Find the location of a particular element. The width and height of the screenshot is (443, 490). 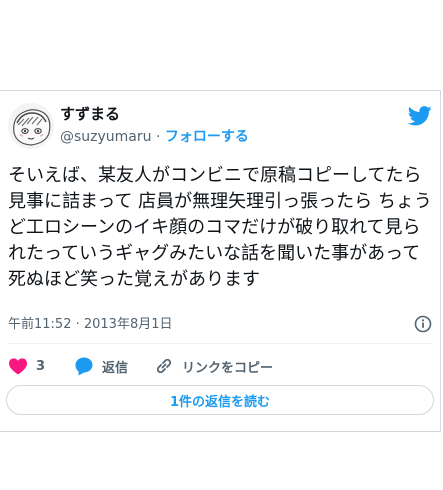

link-icon is located at coordinates (164, 366).